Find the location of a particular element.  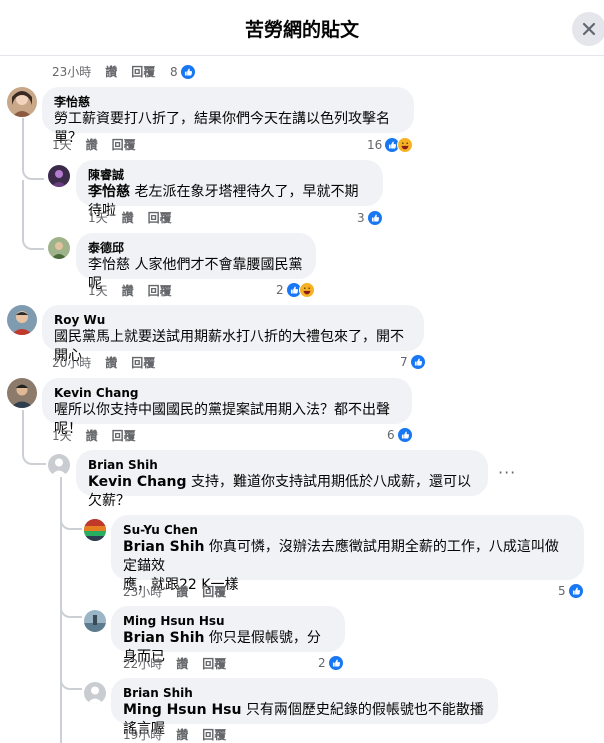

reaction-summary: 3 is located at coordinates (370, 218).